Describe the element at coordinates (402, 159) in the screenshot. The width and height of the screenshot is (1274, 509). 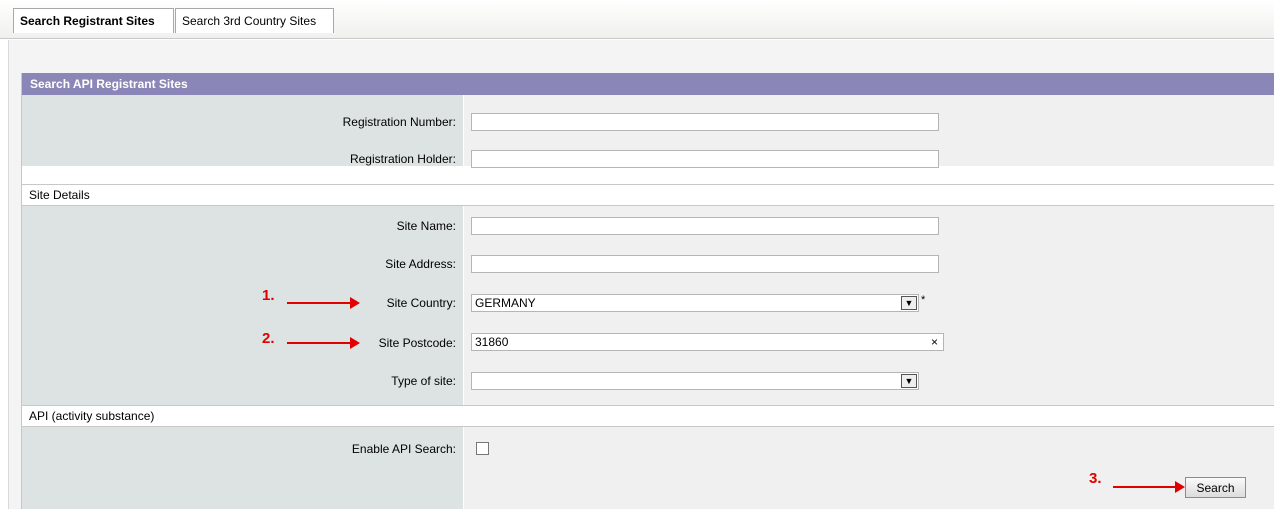
I see `registration-holder-label: Registration Holder:` at that location.